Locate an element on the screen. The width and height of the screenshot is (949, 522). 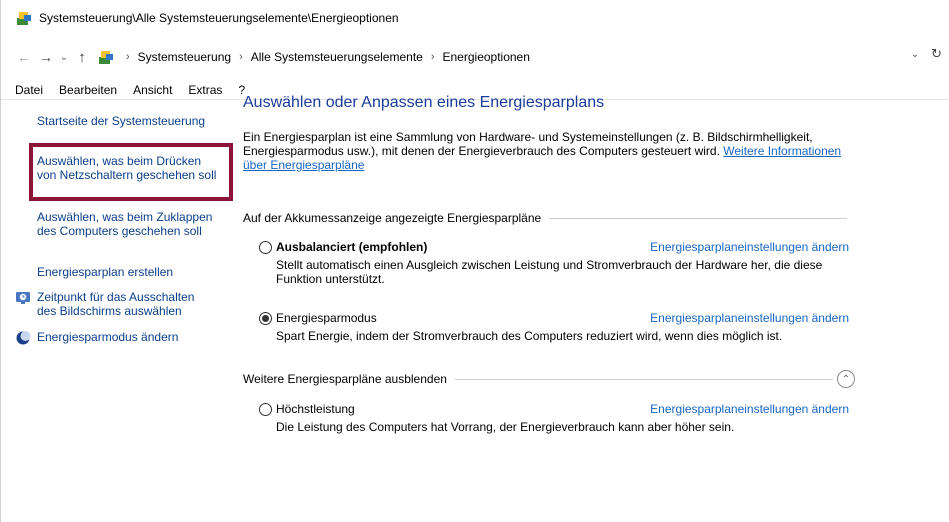
radio-high-performance is located at coordinates (265, 409).